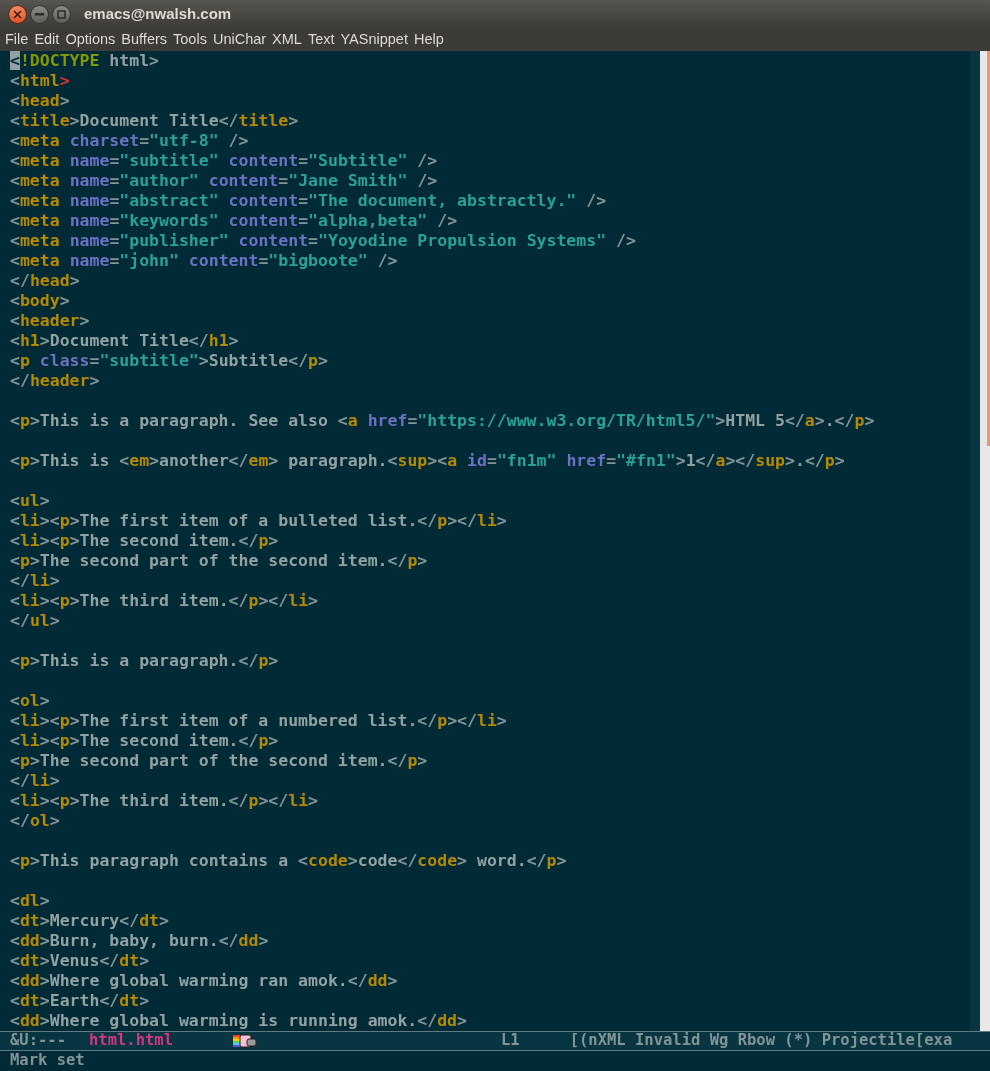 The width and height of the screenshot is (990, 1071). Describe the element at coordinates (90, 39) in the screenshot. I see `menu-item: Options` at that location.